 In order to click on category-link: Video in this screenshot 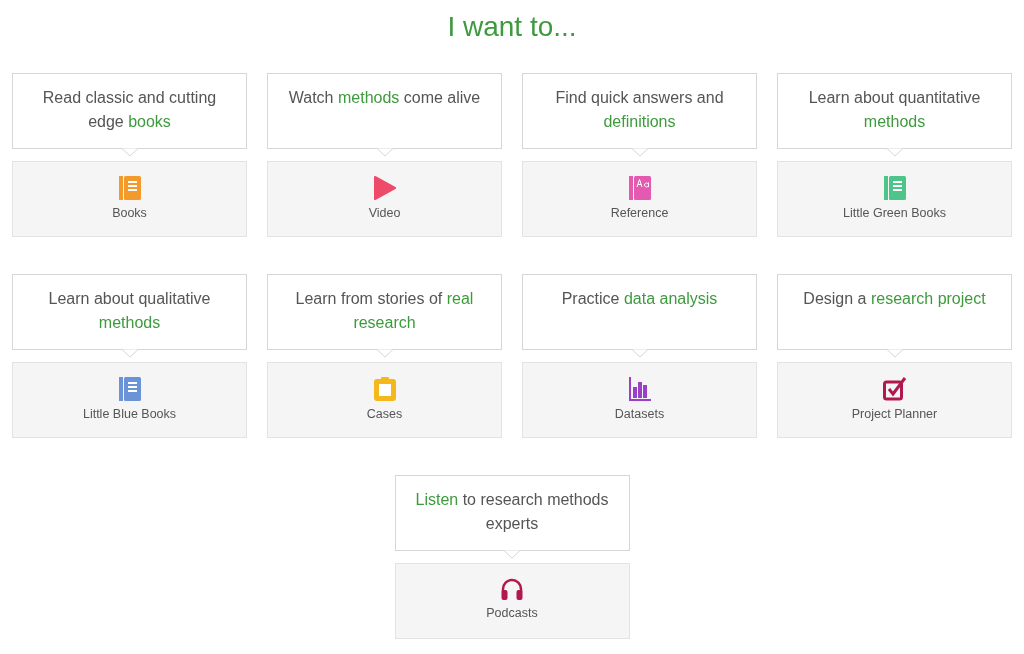, I will do `click(384, 199)`.